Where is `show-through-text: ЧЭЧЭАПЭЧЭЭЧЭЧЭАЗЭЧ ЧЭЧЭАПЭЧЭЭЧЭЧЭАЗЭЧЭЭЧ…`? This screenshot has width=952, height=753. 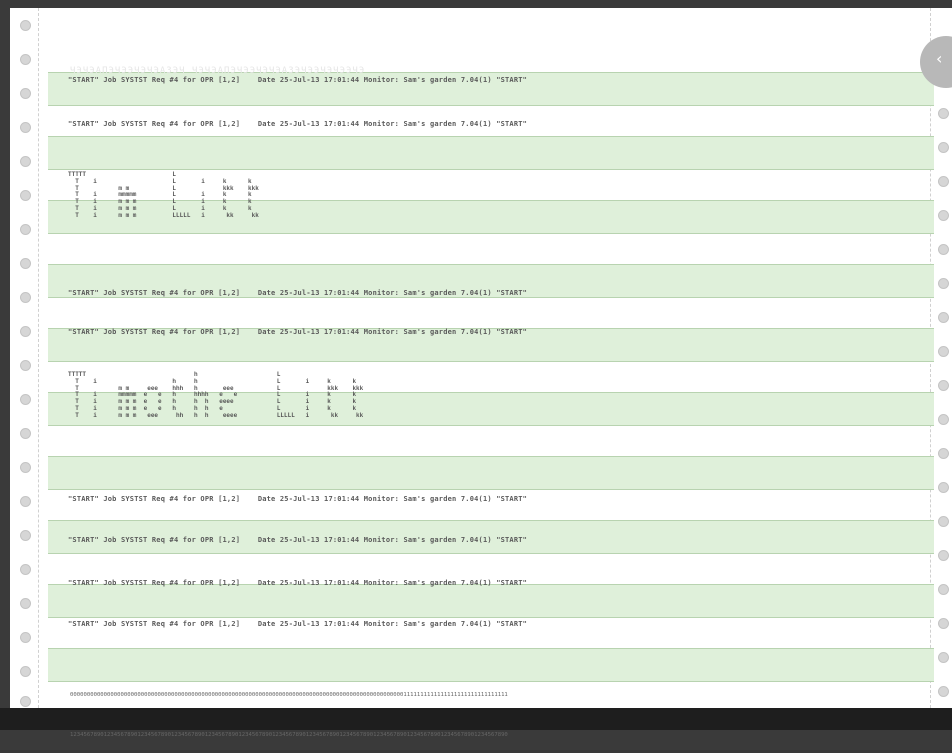
show-through-text: ЧЭЧЭАПЭЧЭЭЧЭЧЭАЗЭЧ ЧЭЧЭАПЭЧЭЭЧЭЧЭАЗЭЧЭЭЧ… is located at coordinates (218, 71).